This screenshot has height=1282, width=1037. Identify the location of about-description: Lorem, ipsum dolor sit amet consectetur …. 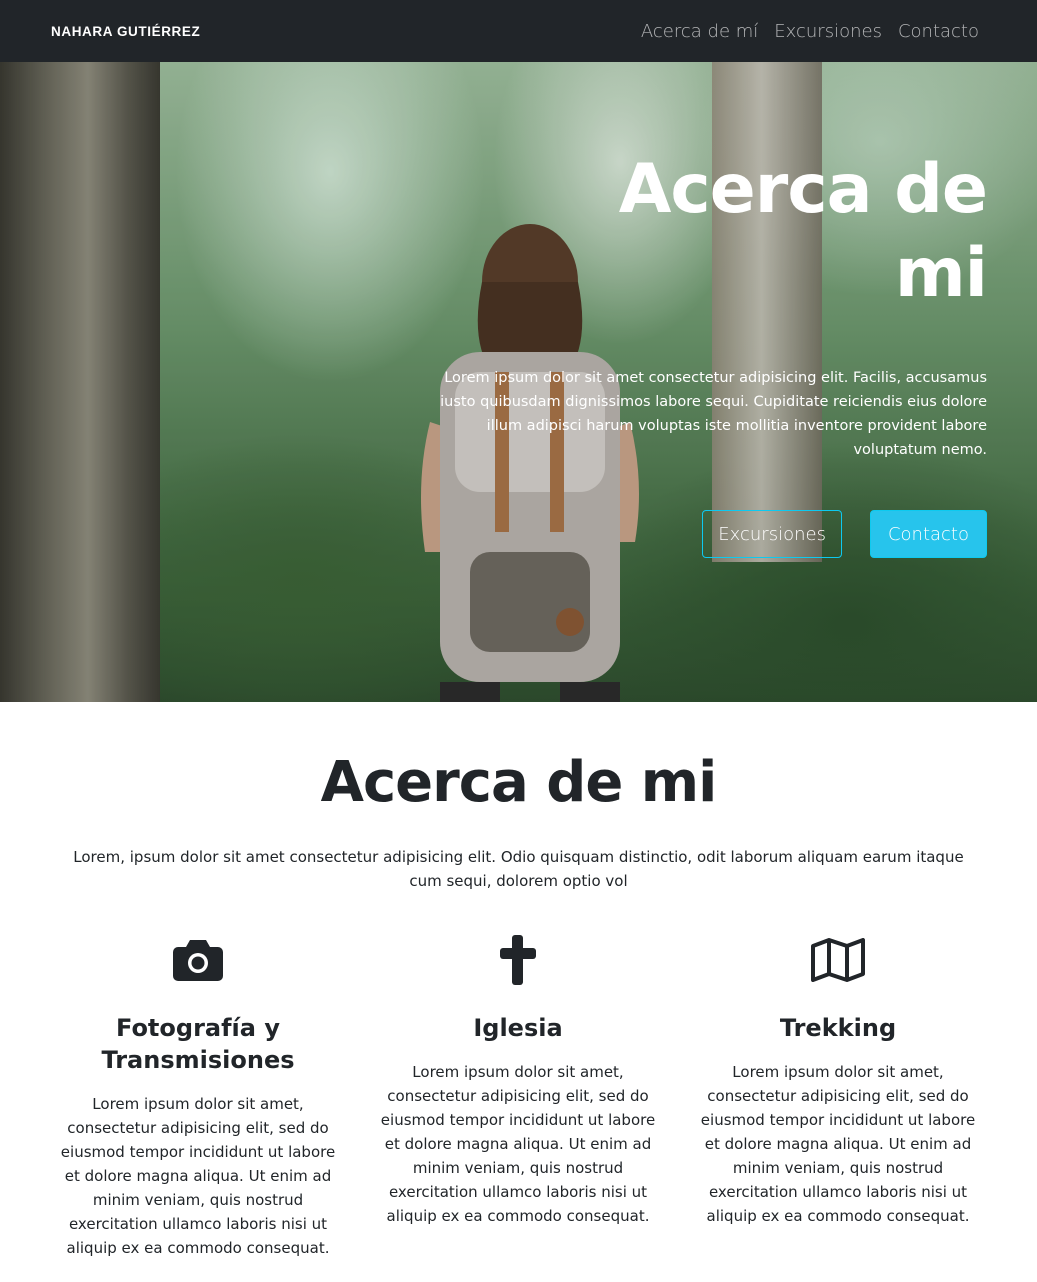
(518, 869).